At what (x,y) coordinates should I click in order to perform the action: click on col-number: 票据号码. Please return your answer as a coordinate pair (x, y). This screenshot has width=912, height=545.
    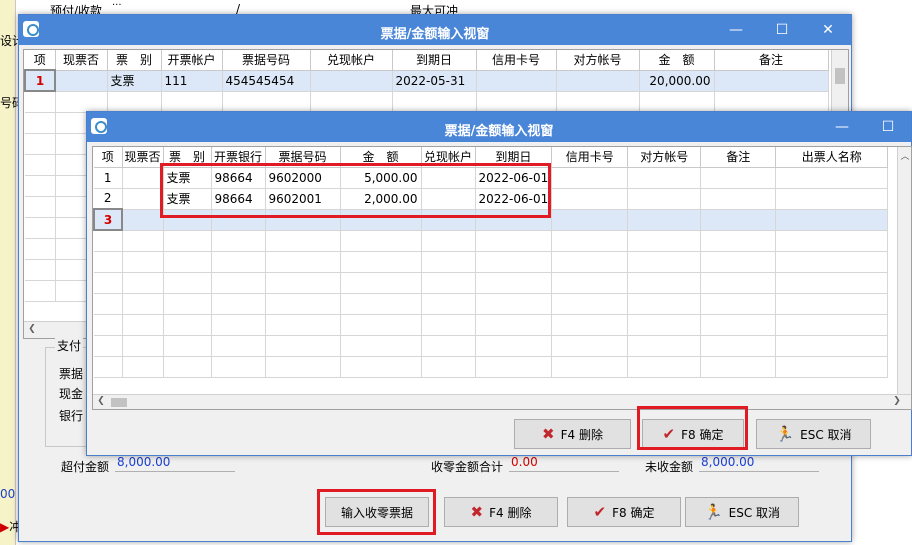
    Looking at the image, I should click on (266, 60).